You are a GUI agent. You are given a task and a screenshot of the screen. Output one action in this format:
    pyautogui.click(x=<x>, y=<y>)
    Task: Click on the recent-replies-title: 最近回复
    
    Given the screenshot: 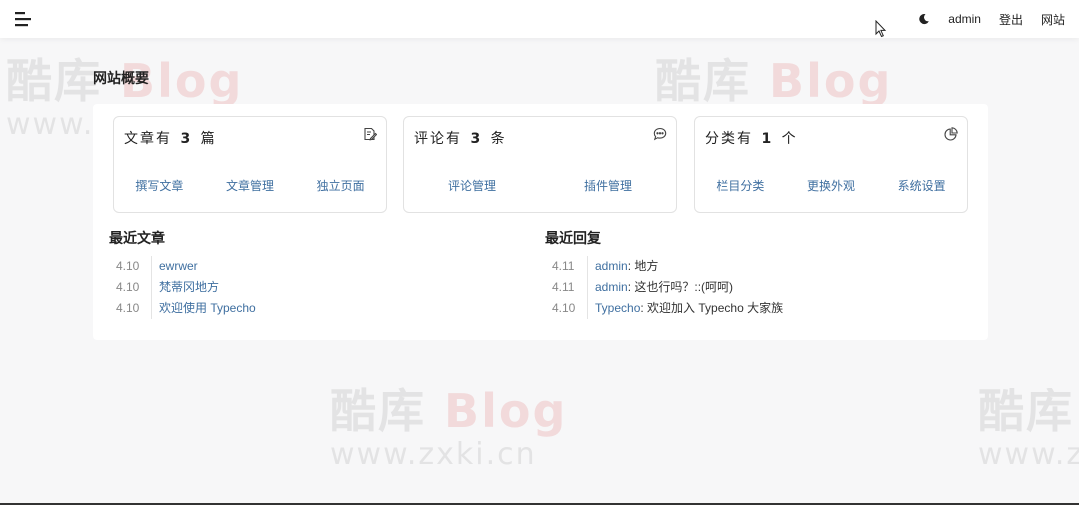 What is the action you would take?
    pyautogui.click(x=573, y=238)
    